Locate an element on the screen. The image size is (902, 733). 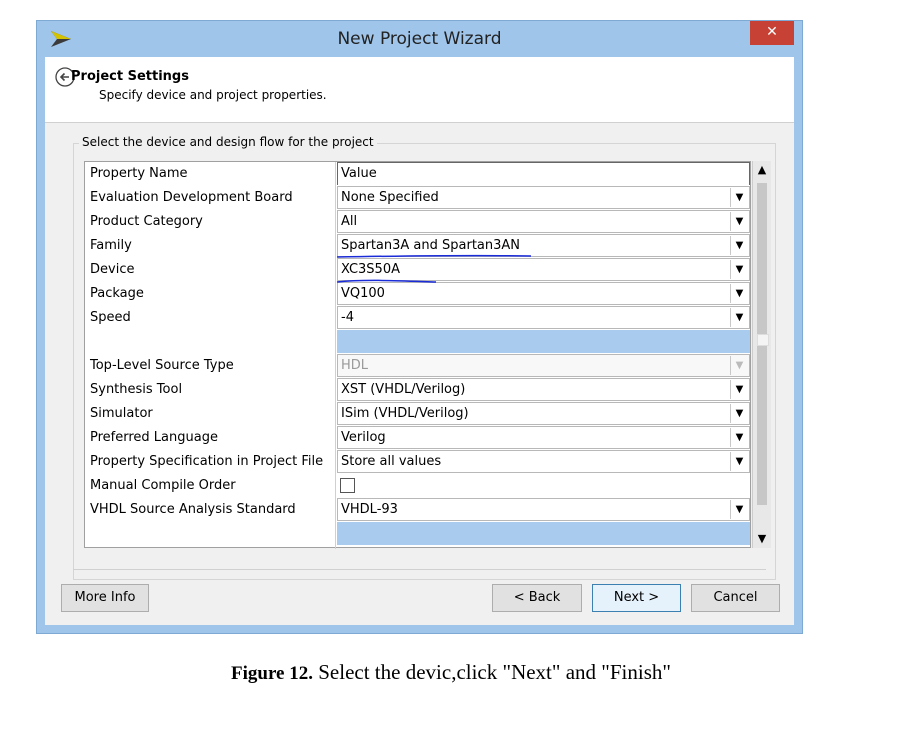
property-name: Simulator is located at coordinates (121, 413).